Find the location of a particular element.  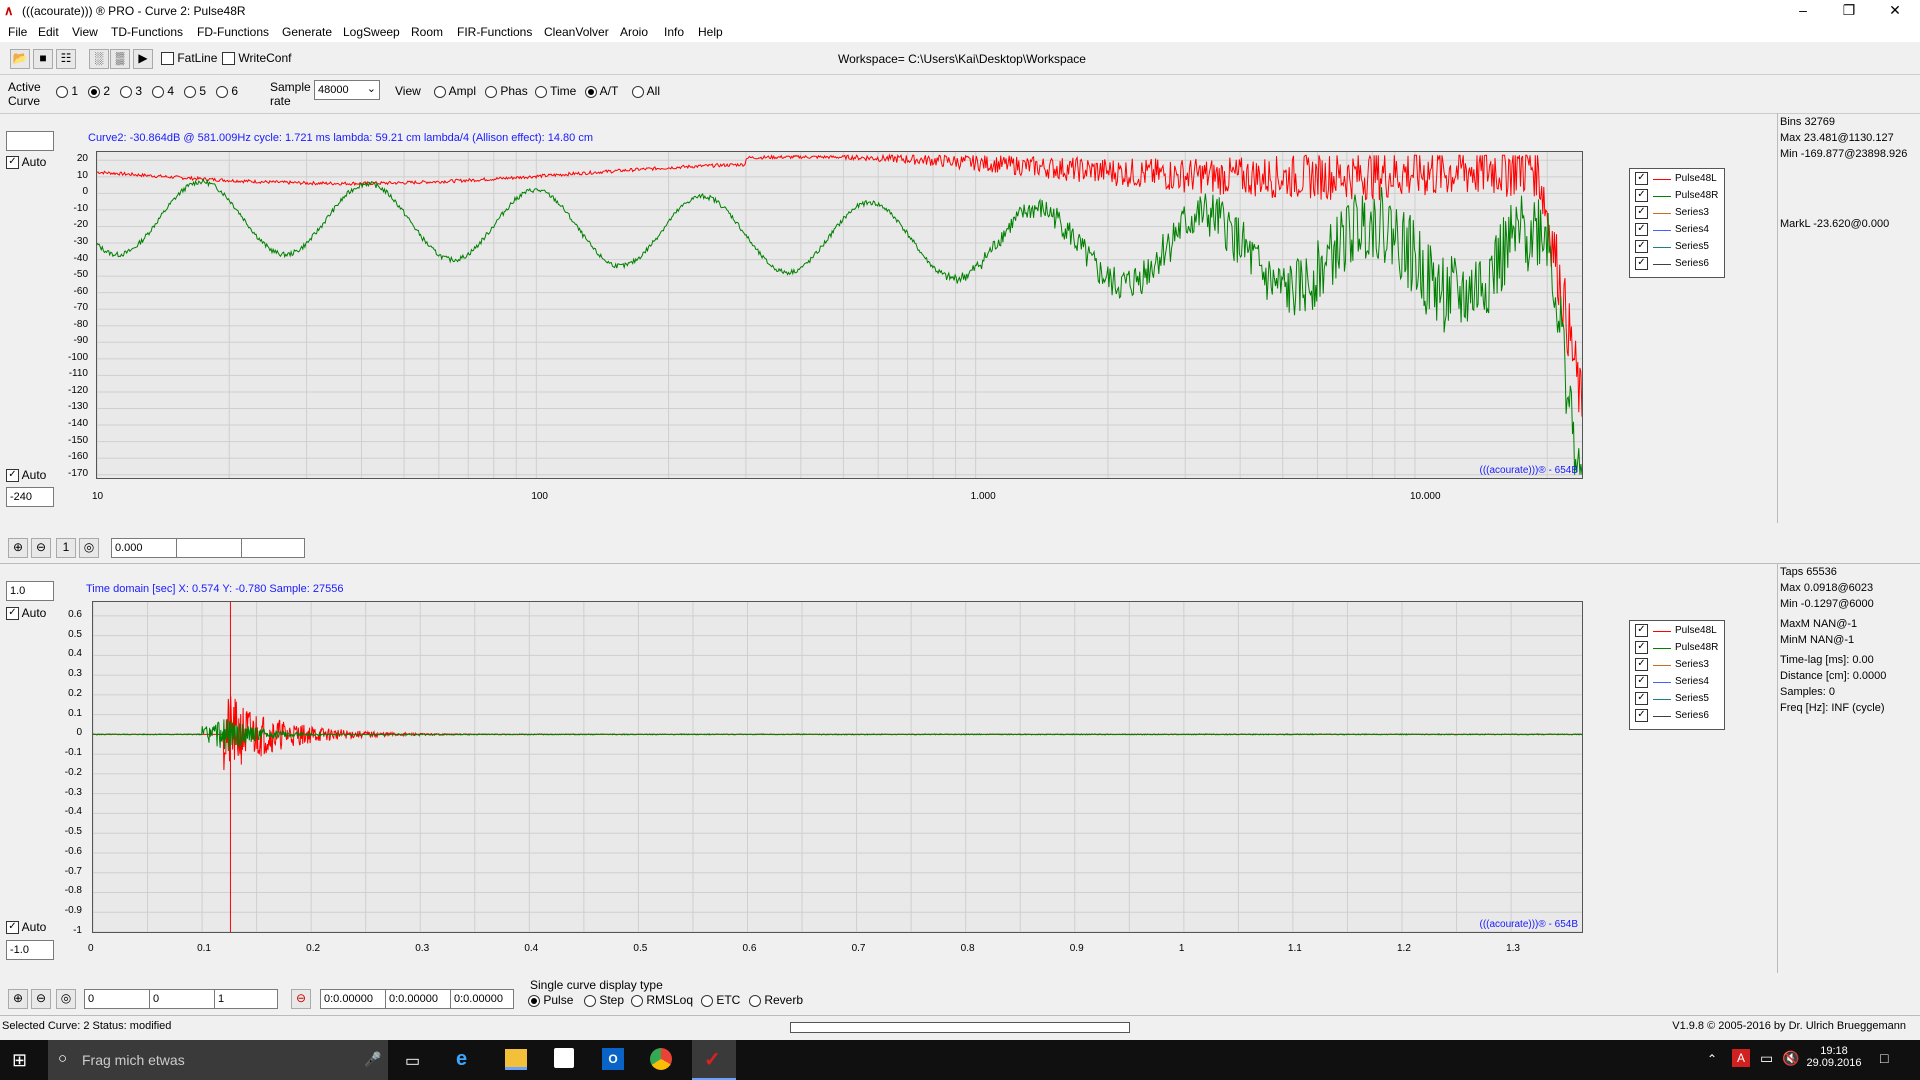

zoom-in-icon: ⊕ is located at coordinates (18, 548).